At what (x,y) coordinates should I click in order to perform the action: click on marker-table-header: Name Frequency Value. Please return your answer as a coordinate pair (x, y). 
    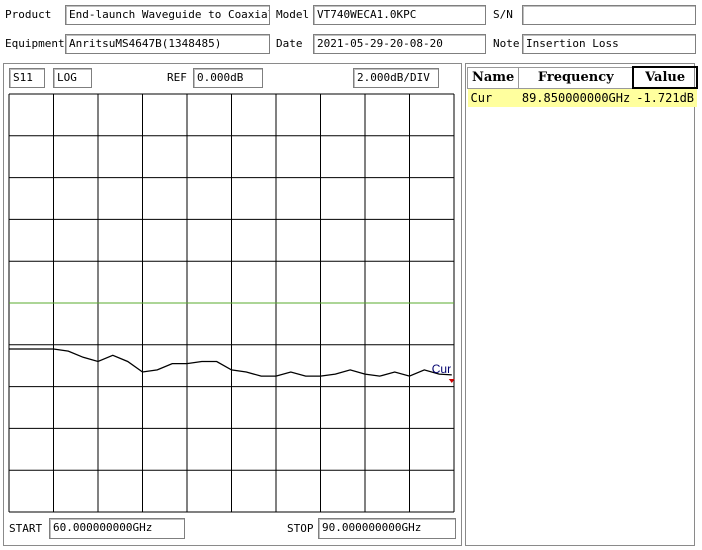
    Looking at the image, I should click on (582, 77).